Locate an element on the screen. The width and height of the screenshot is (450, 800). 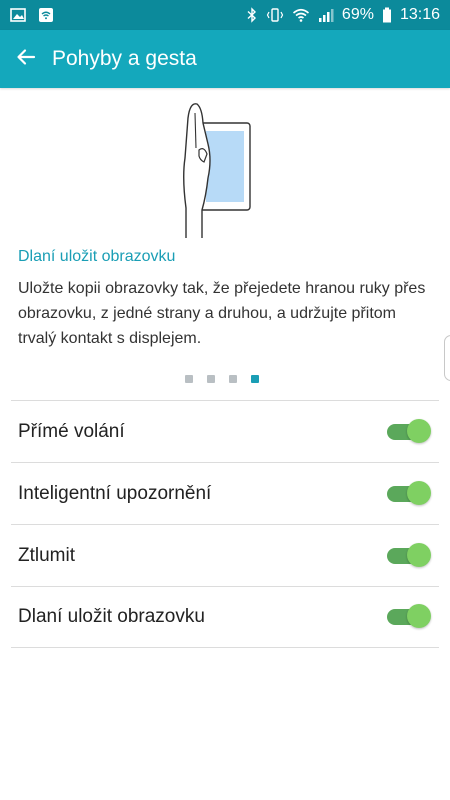
status-right: 69% 13:16 is located at coordinates (343, 15).